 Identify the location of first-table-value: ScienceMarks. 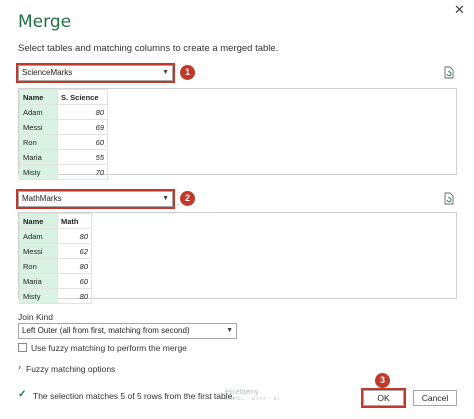
(47, 72).